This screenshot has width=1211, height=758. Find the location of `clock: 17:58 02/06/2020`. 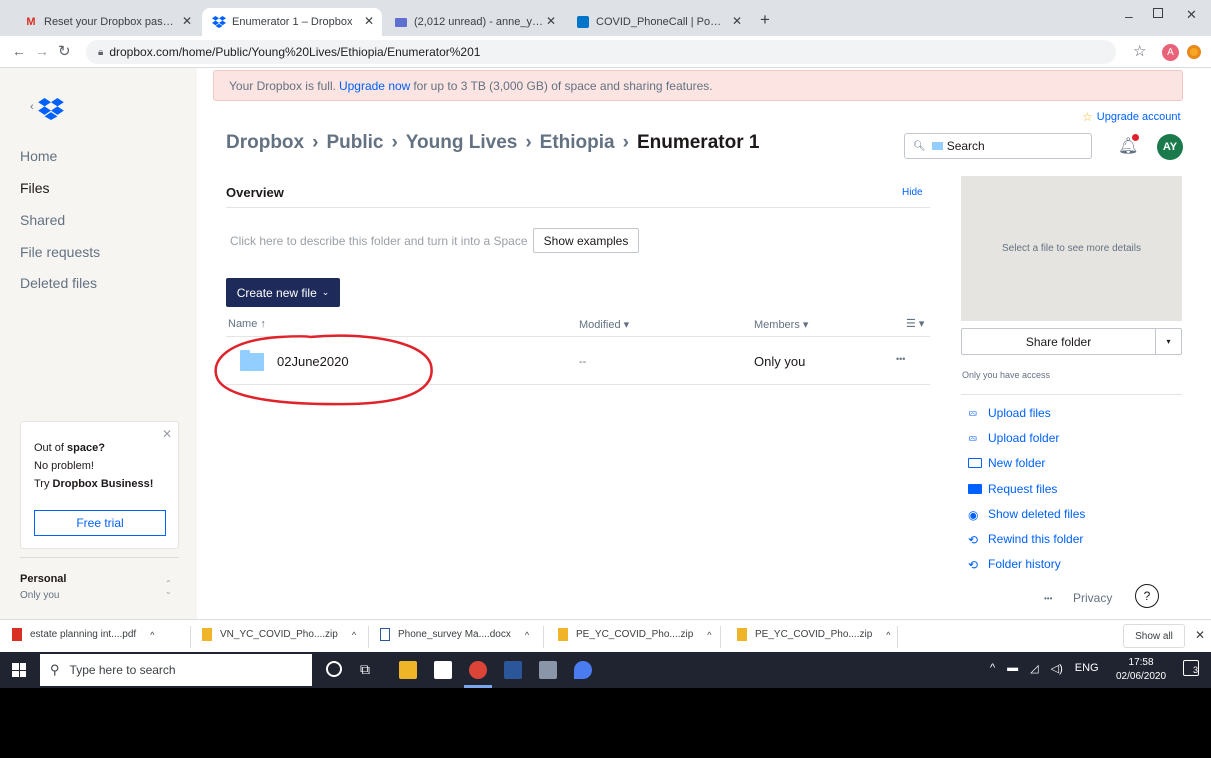

clock: 17:58 02/06/2020 is located at coordinates (1141, 670).